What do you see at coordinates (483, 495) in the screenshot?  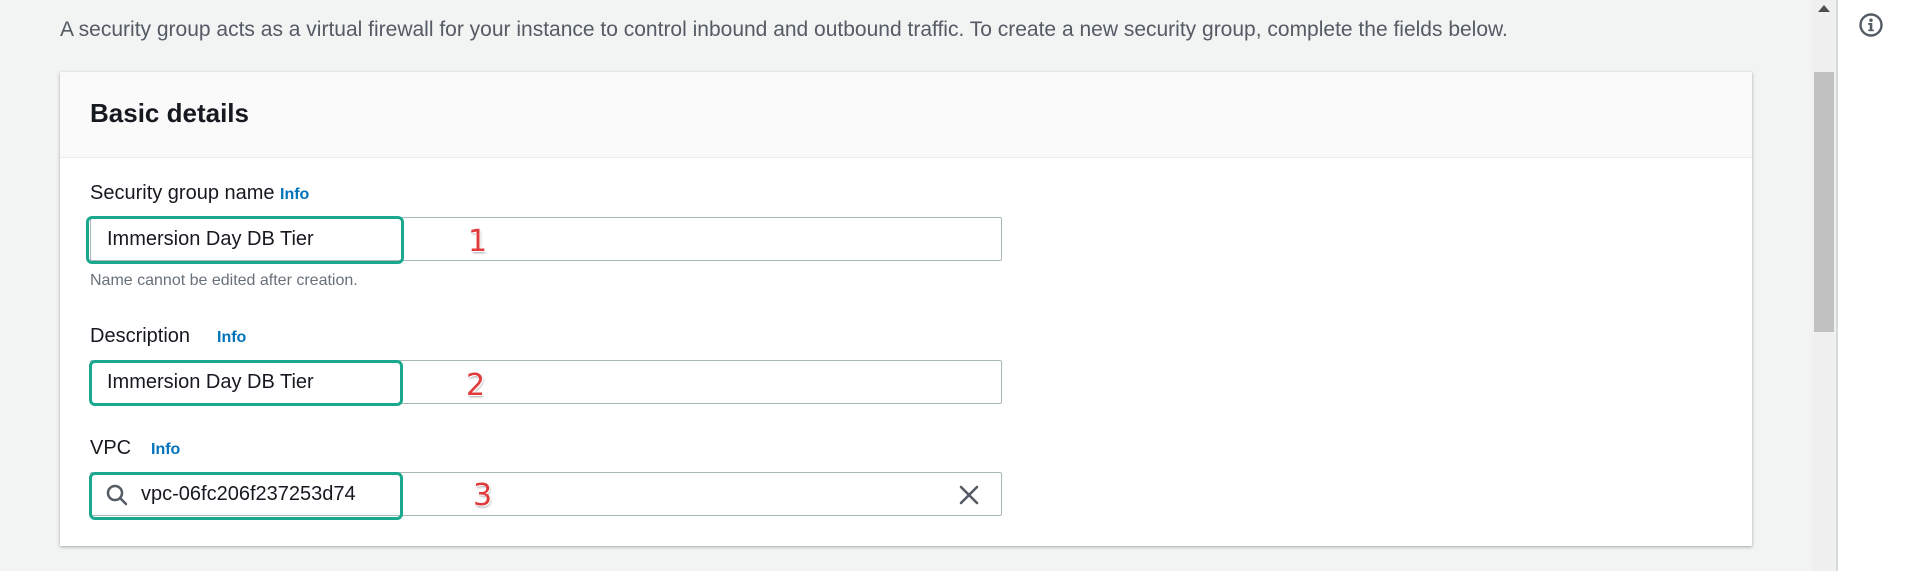 I see `step-number-3: 3` at bounding box center [483, 495].